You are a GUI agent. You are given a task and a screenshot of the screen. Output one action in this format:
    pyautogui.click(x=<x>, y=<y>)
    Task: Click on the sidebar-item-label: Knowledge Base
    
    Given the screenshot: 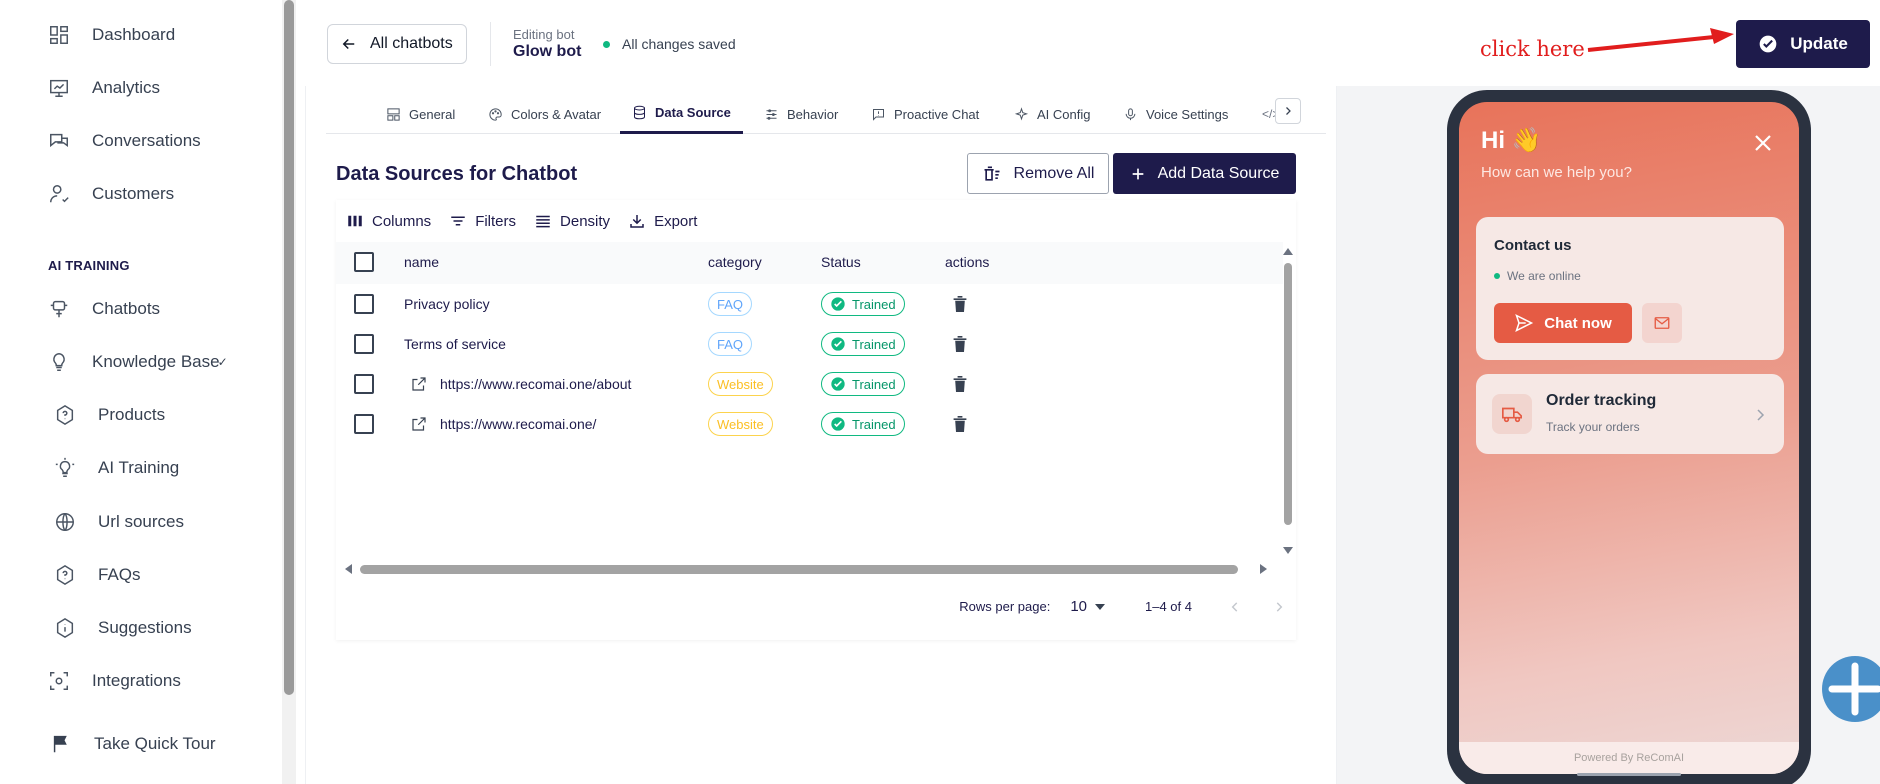 What is the action you would take?
    pyautogui.click(x=156, y=361)
    